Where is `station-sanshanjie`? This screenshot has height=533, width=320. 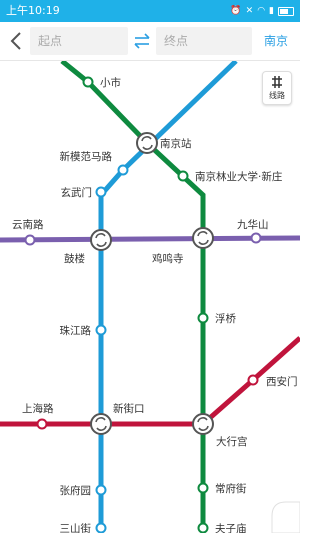 station-sanshanjie is located at coordinates (101, 527).